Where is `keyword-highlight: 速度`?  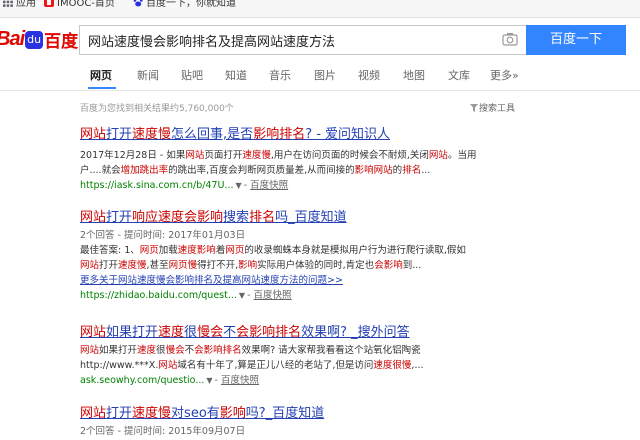
keyword-highlight: 速度 is located at coordinates (147, 350).